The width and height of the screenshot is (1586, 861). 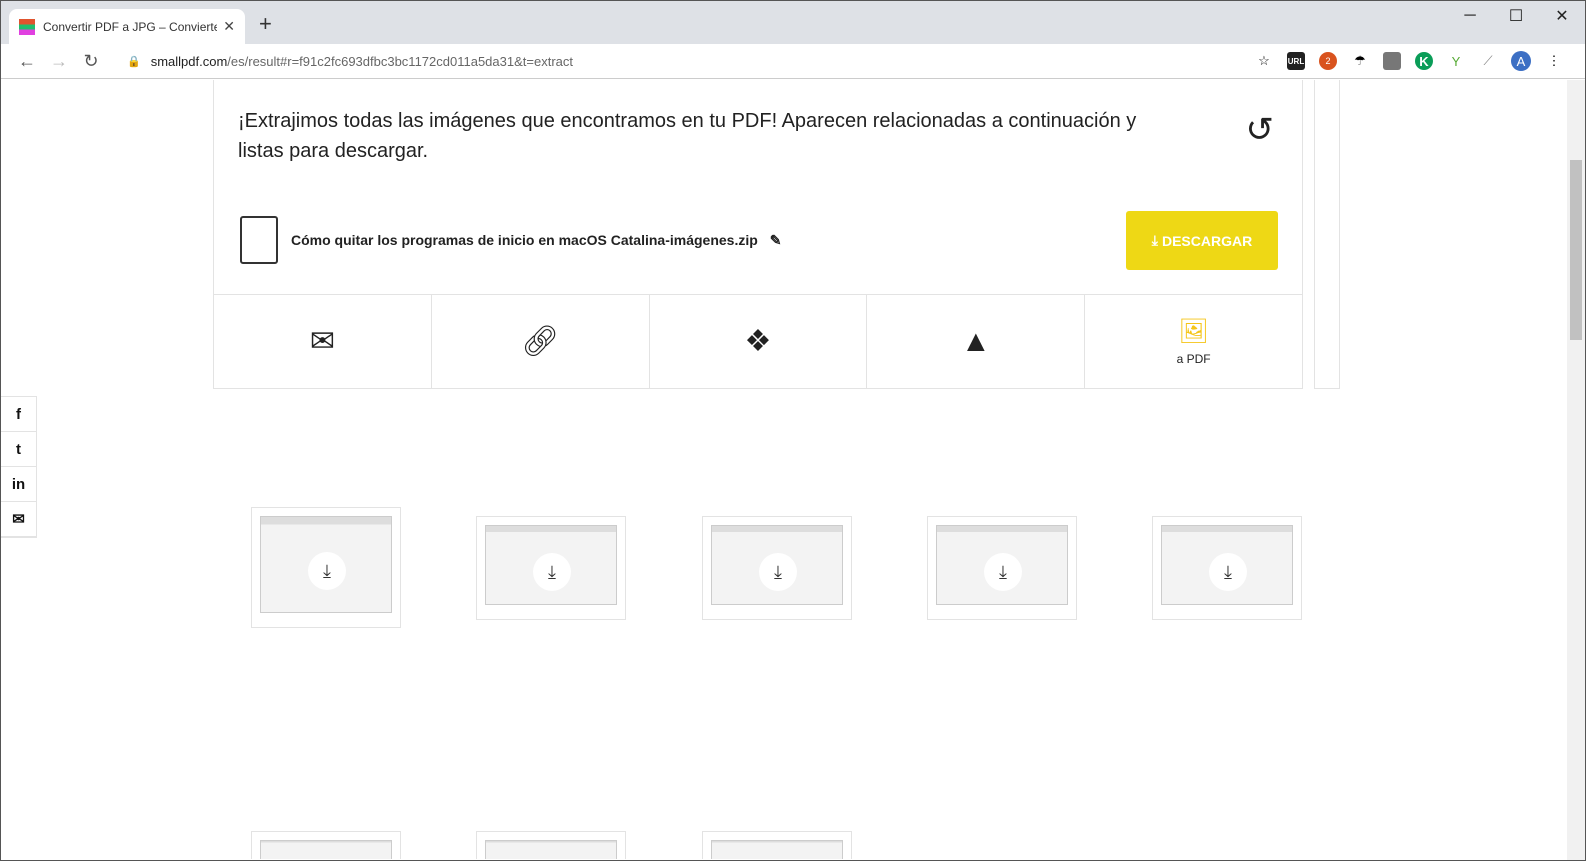 What do you see at coordinates (27, 26) in the screenshot?
I see `favicon-icon` at bounding box center [27, 26].